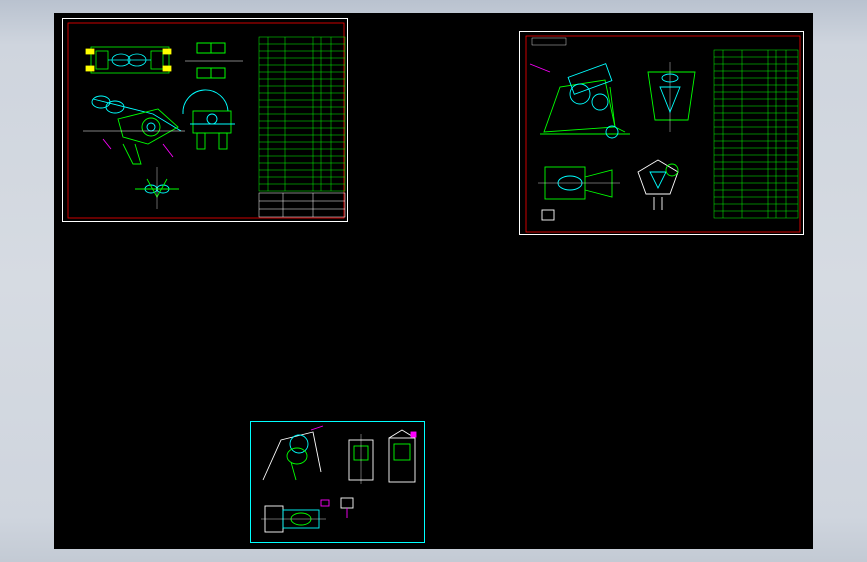 This screenshot has width=867, height=562. I want to click on sheet-2-drawing, so click(663, 134).